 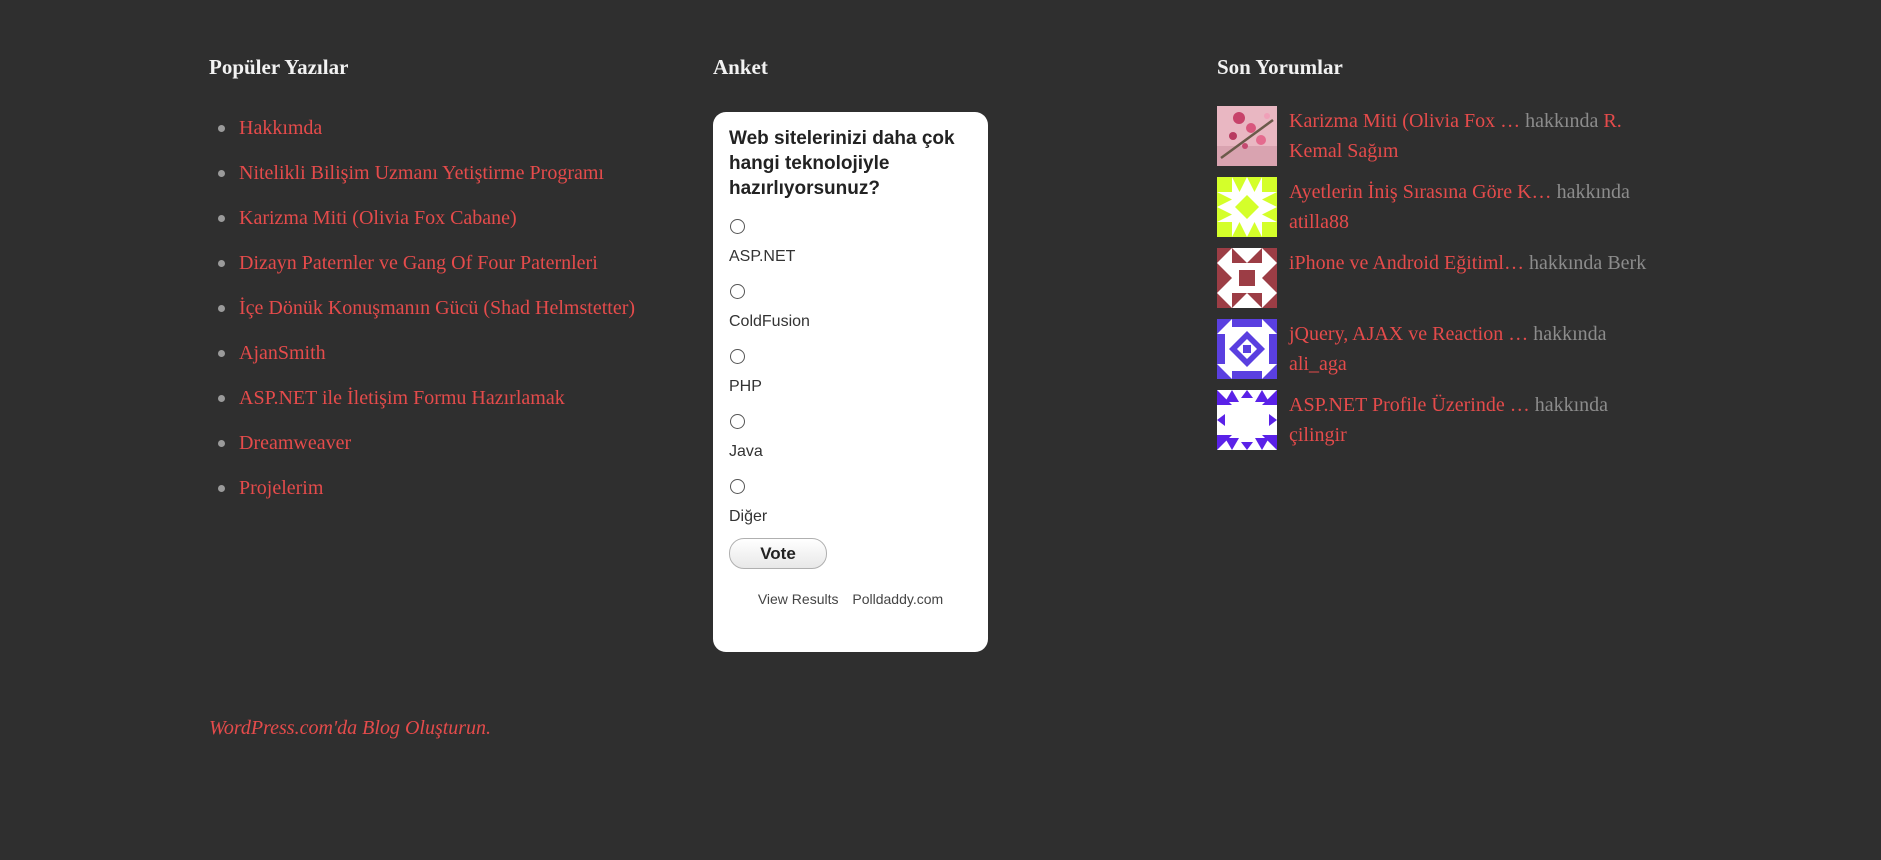 I want to click on popular-posts-title: Popüler Yazılar, so click(x=279, y=67).